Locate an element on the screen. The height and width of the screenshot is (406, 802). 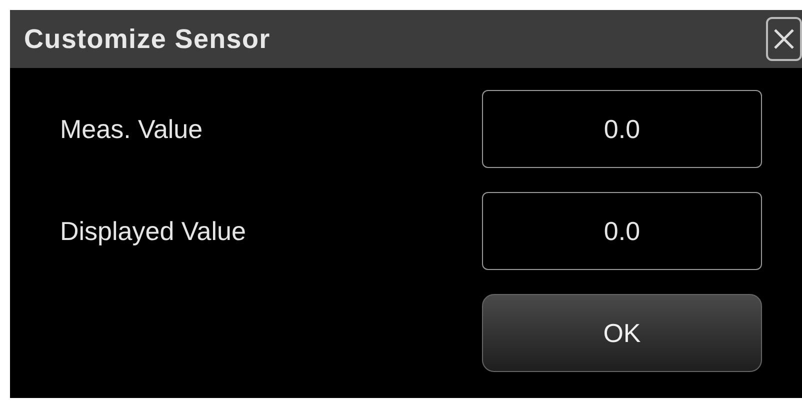
close-button is located at coordinates (784, 39).